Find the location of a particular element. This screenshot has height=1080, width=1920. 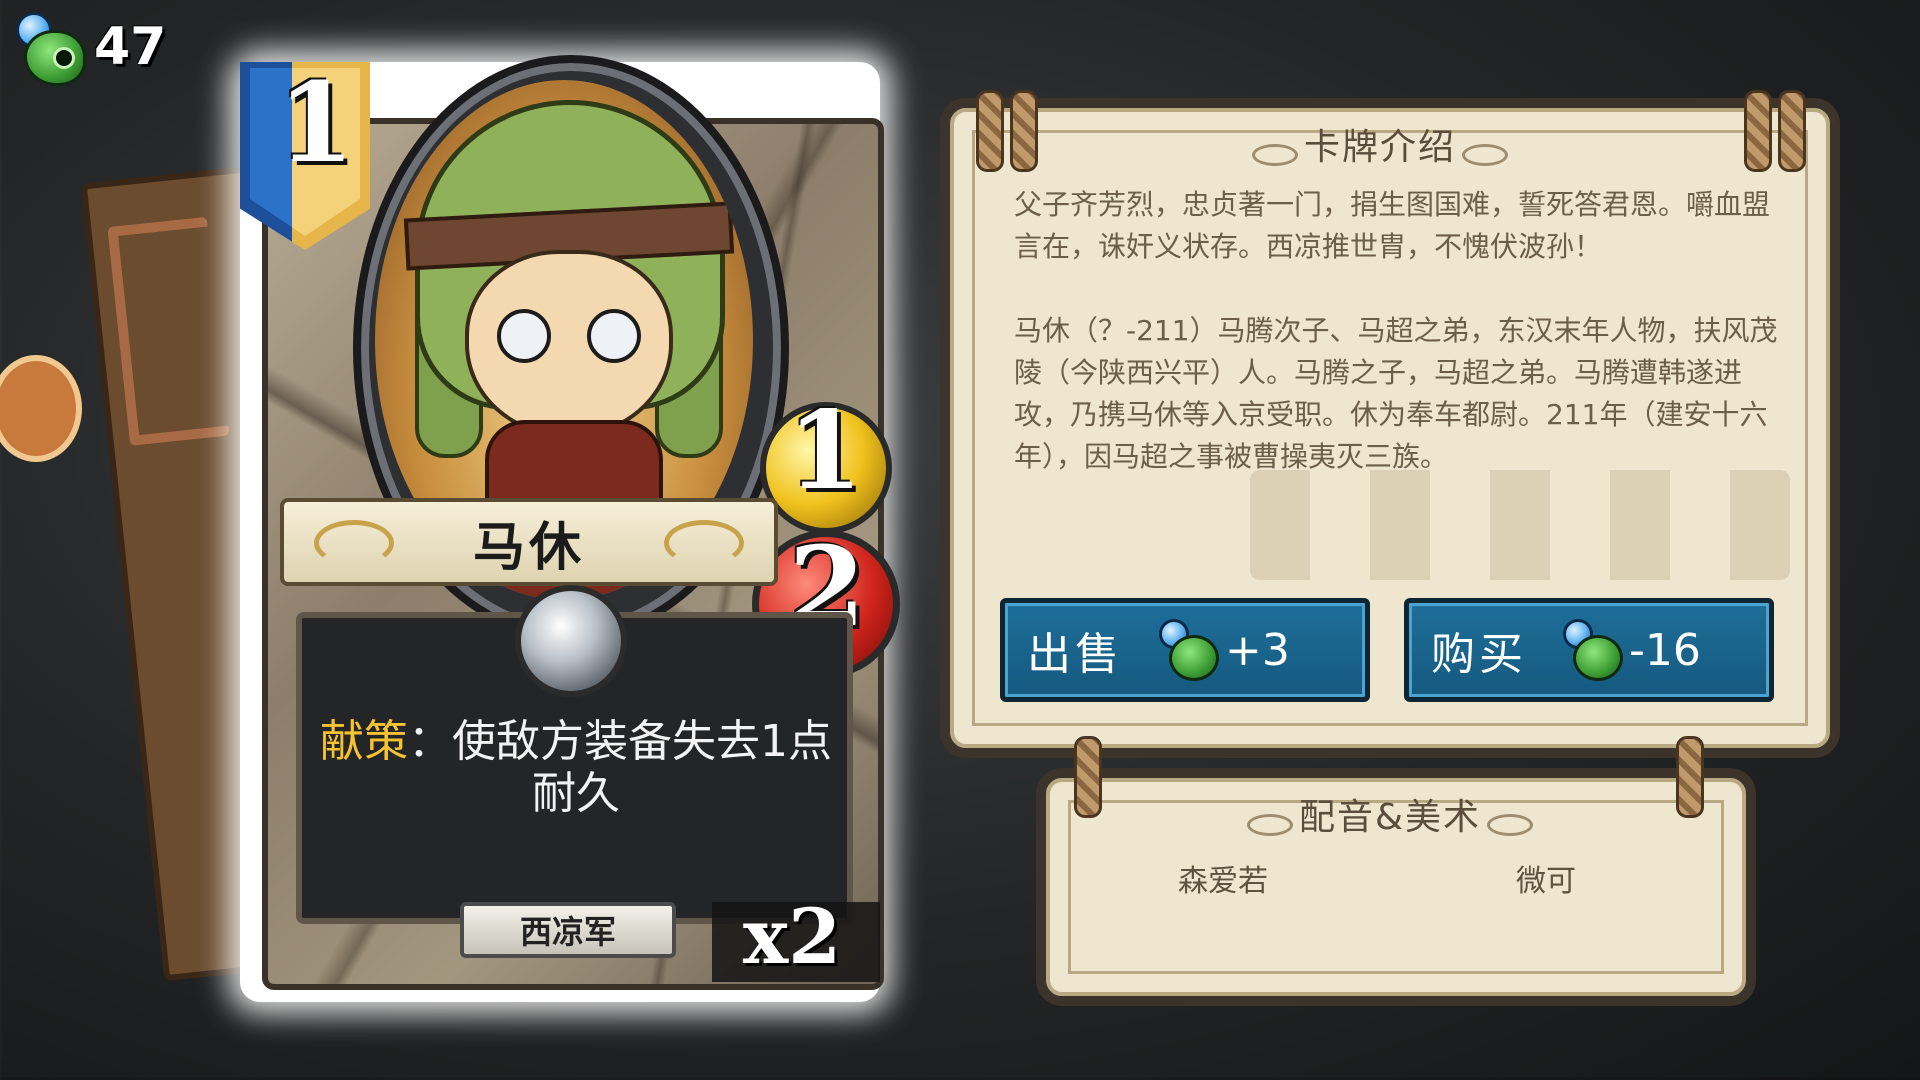

card-copies-count: x2 is located at coordinates (792, 936).